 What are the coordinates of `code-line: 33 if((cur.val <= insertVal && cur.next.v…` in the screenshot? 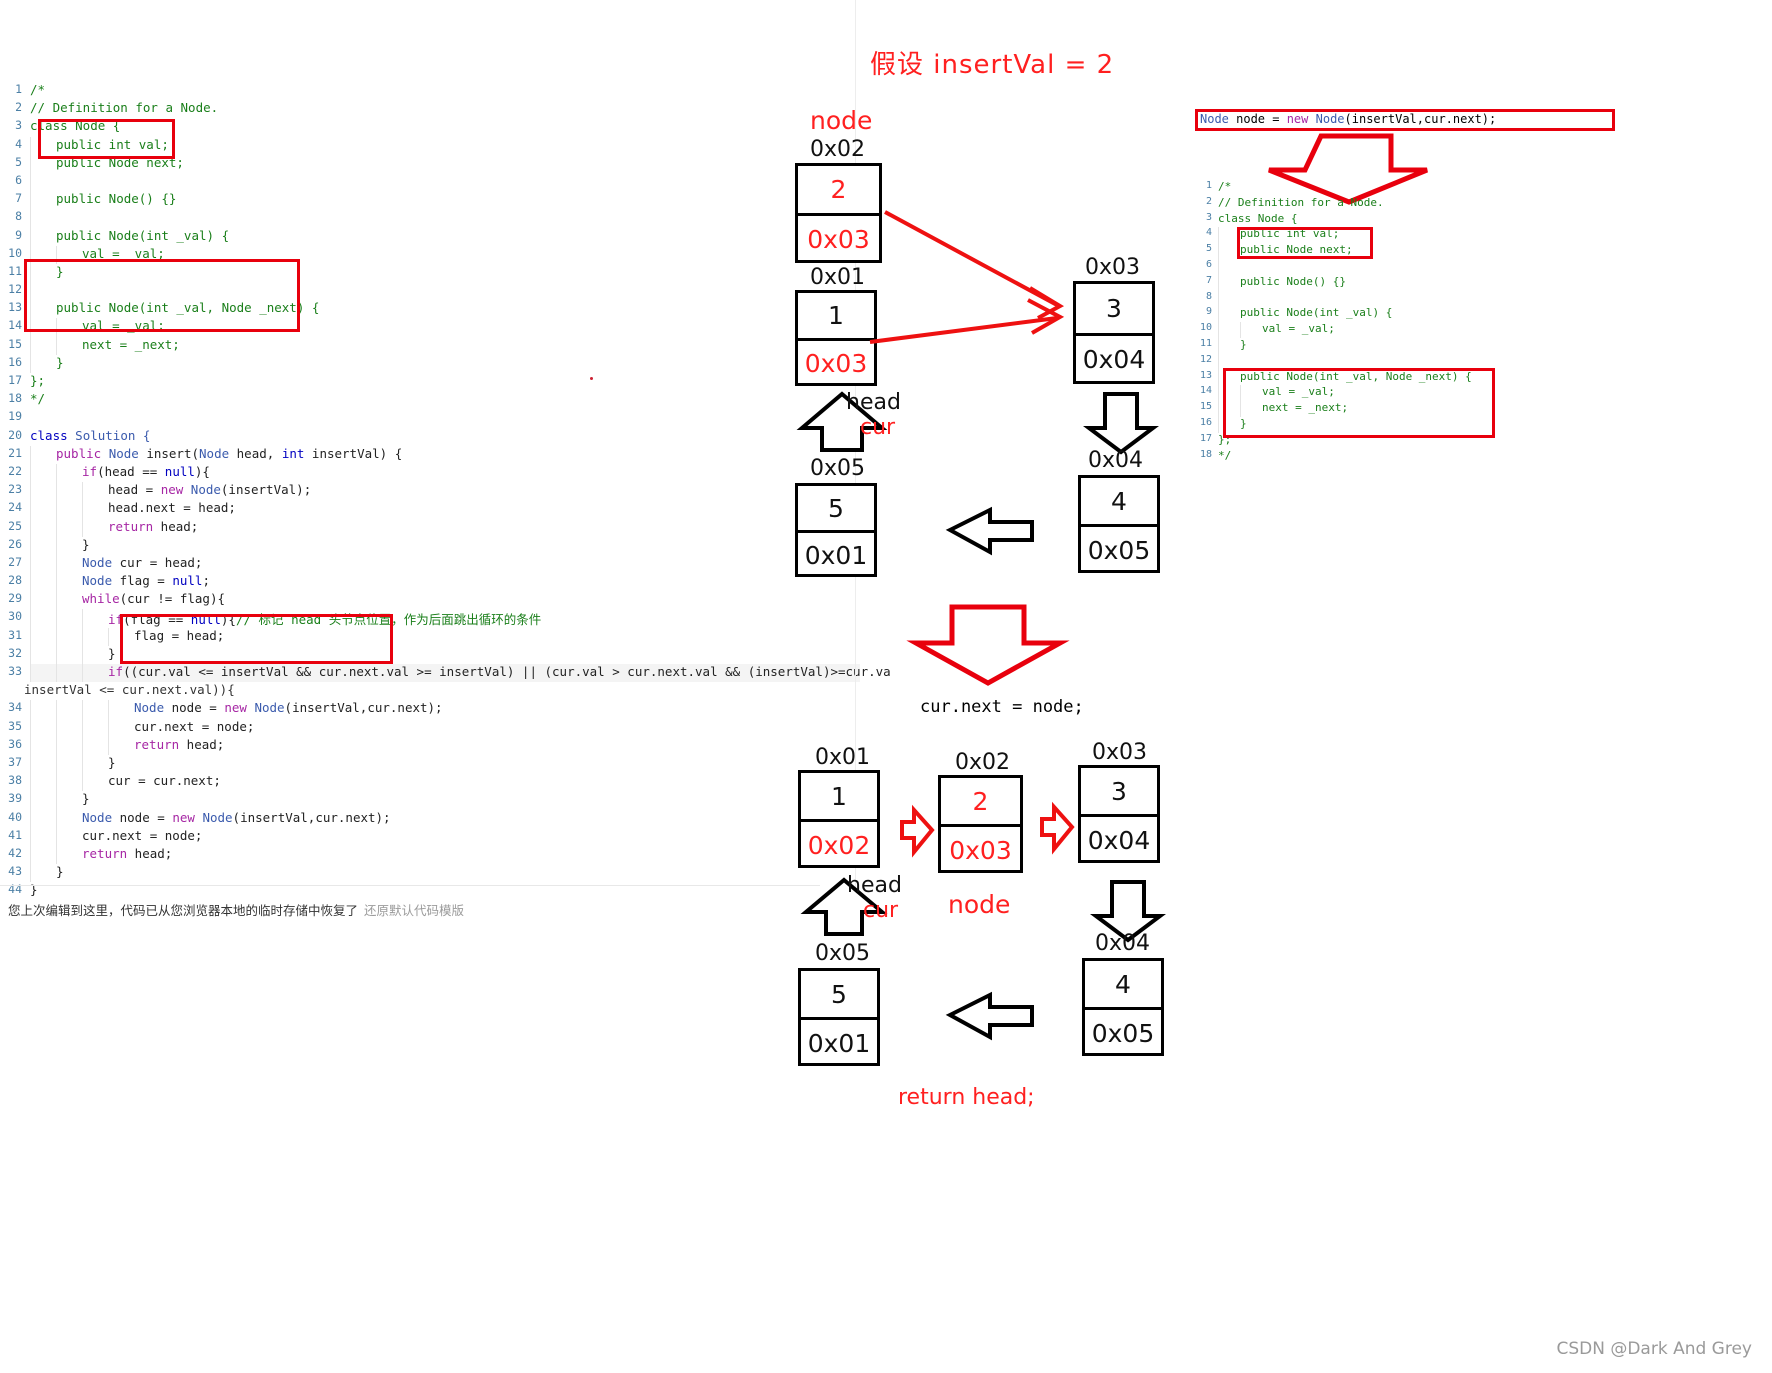 It's located at (445, 673).